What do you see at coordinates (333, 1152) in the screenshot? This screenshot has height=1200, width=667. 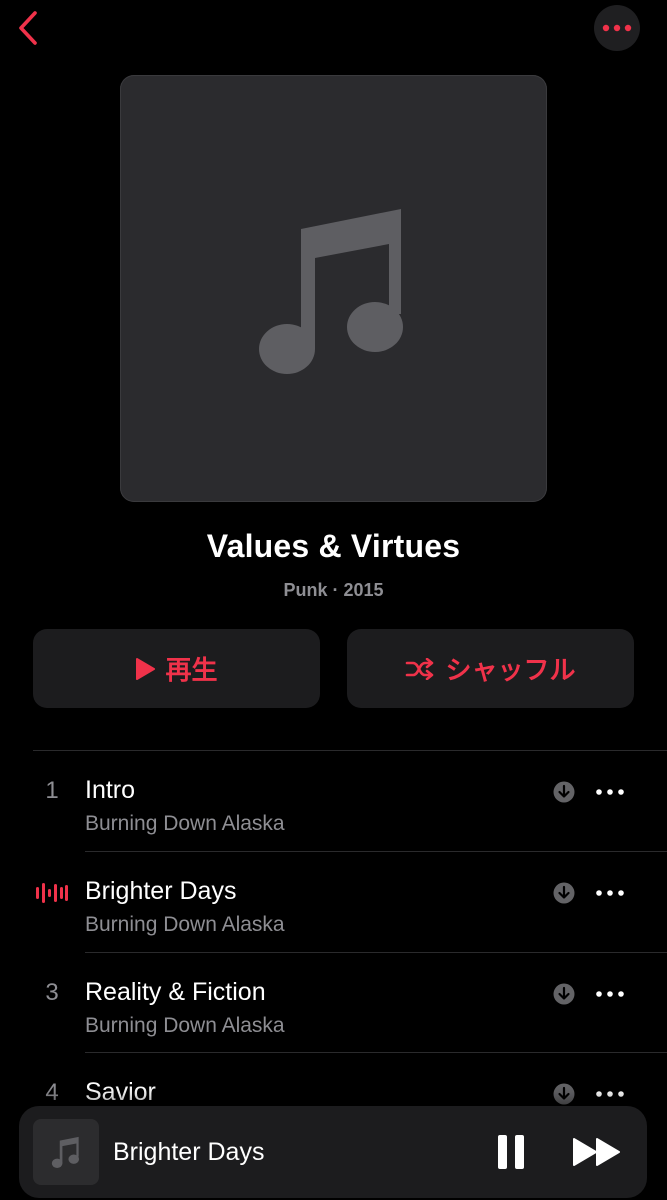 I see `mini-player: Brighter Days` at bounding box center [333, 1152].